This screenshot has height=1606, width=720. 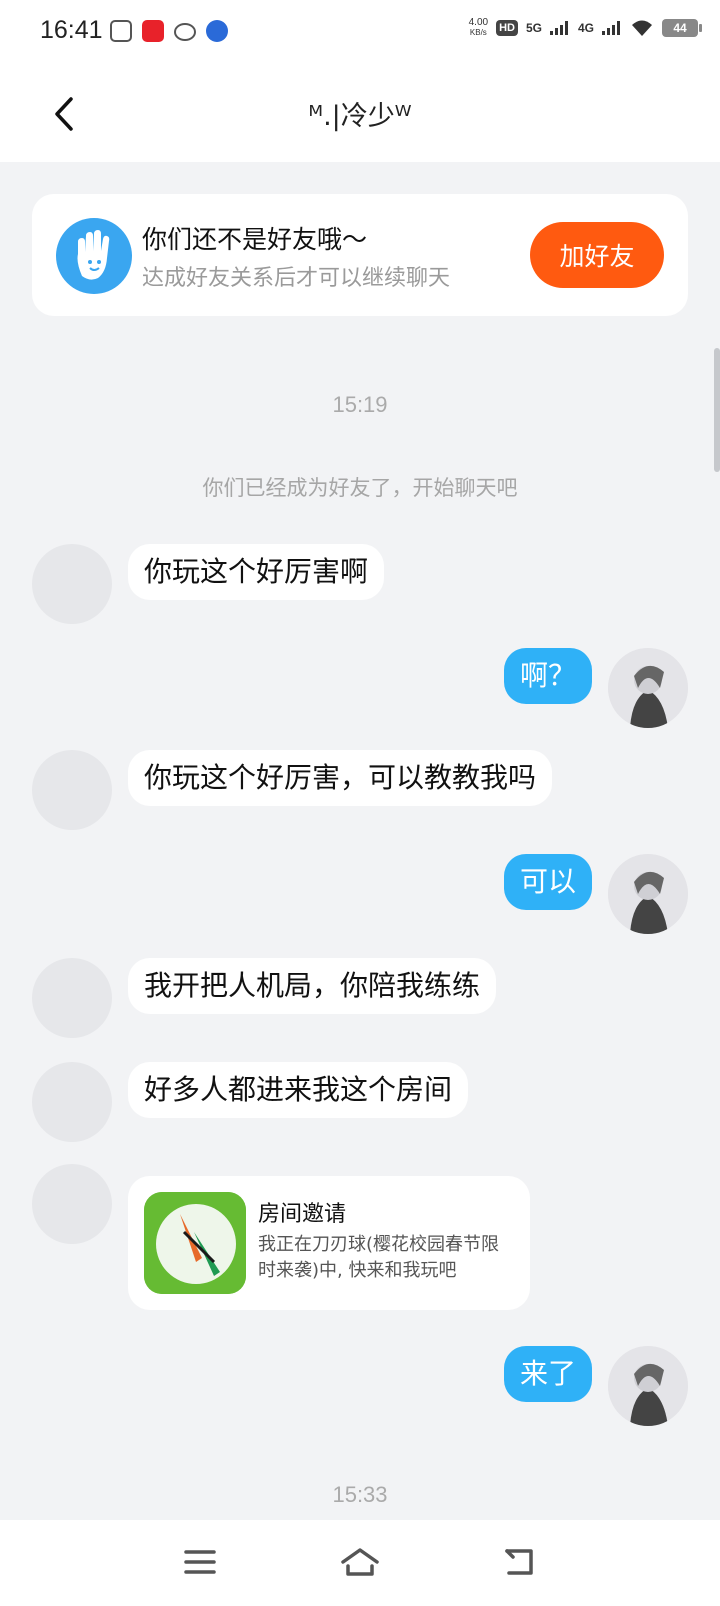 I want to click on chat-title: ᴹ.|冷少ᵂ, so click(x=360, y=116).